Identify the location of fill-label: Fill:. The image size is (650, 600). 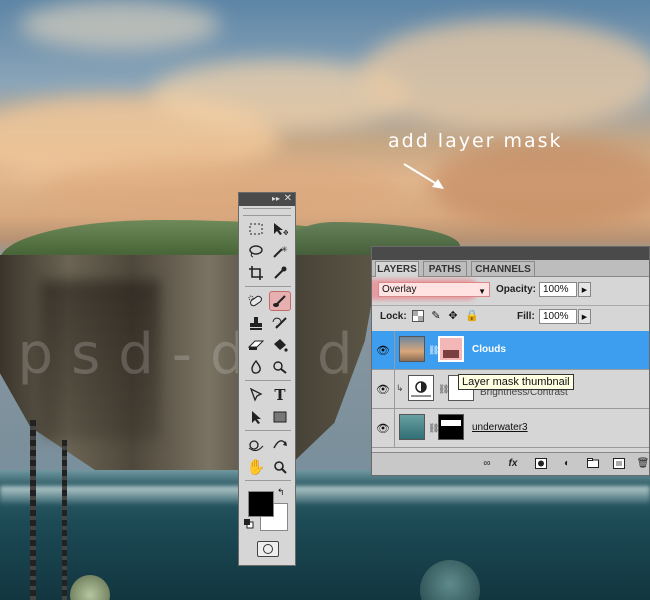
(526, 316).